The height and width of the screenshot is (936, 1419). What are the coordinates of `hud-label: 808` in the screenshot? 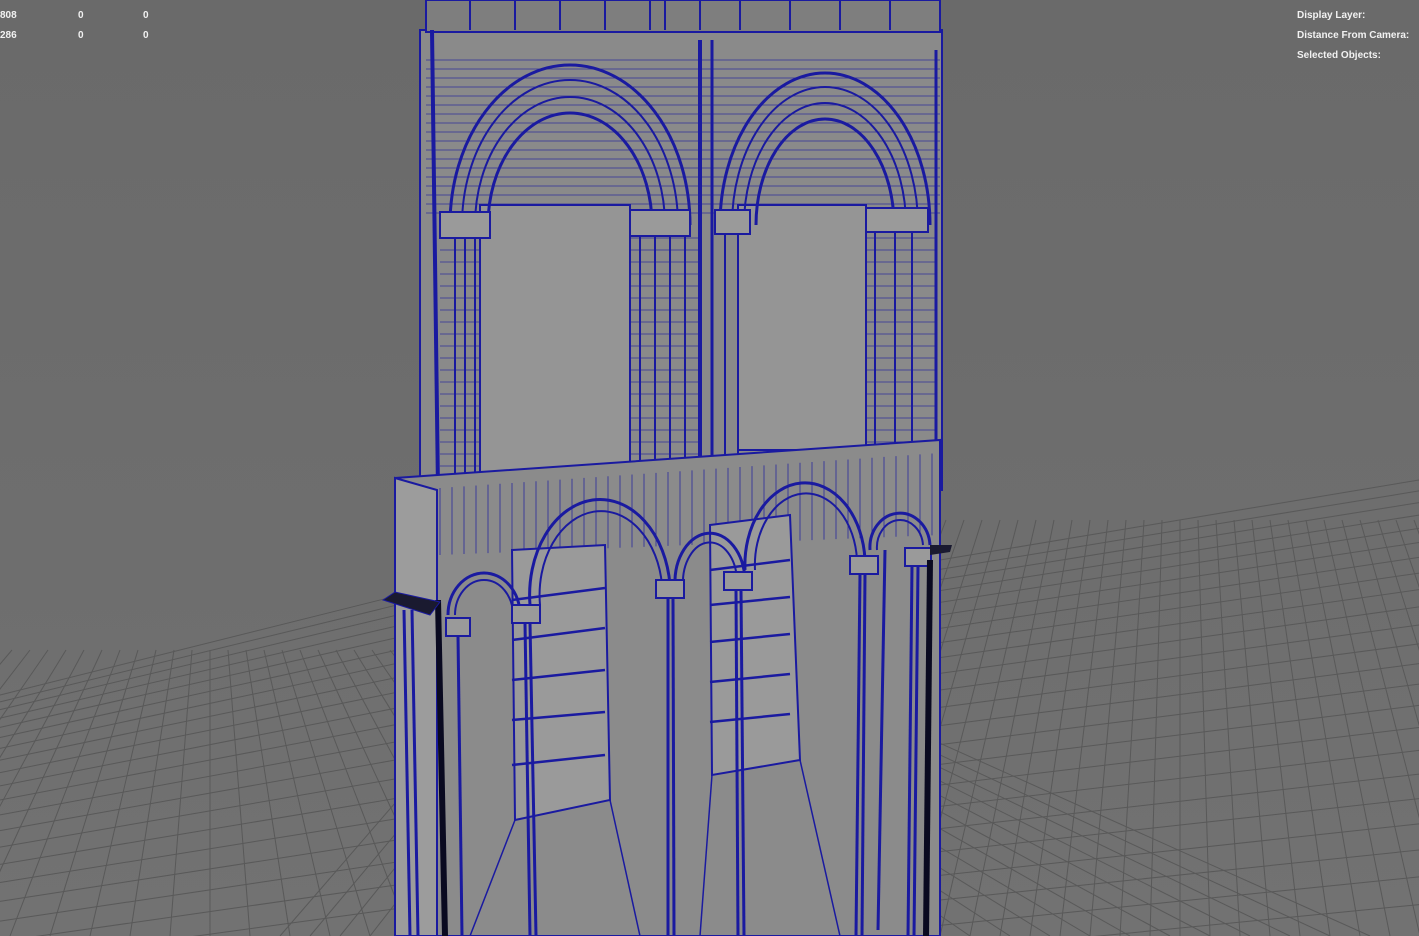 It's located at (8, 15).